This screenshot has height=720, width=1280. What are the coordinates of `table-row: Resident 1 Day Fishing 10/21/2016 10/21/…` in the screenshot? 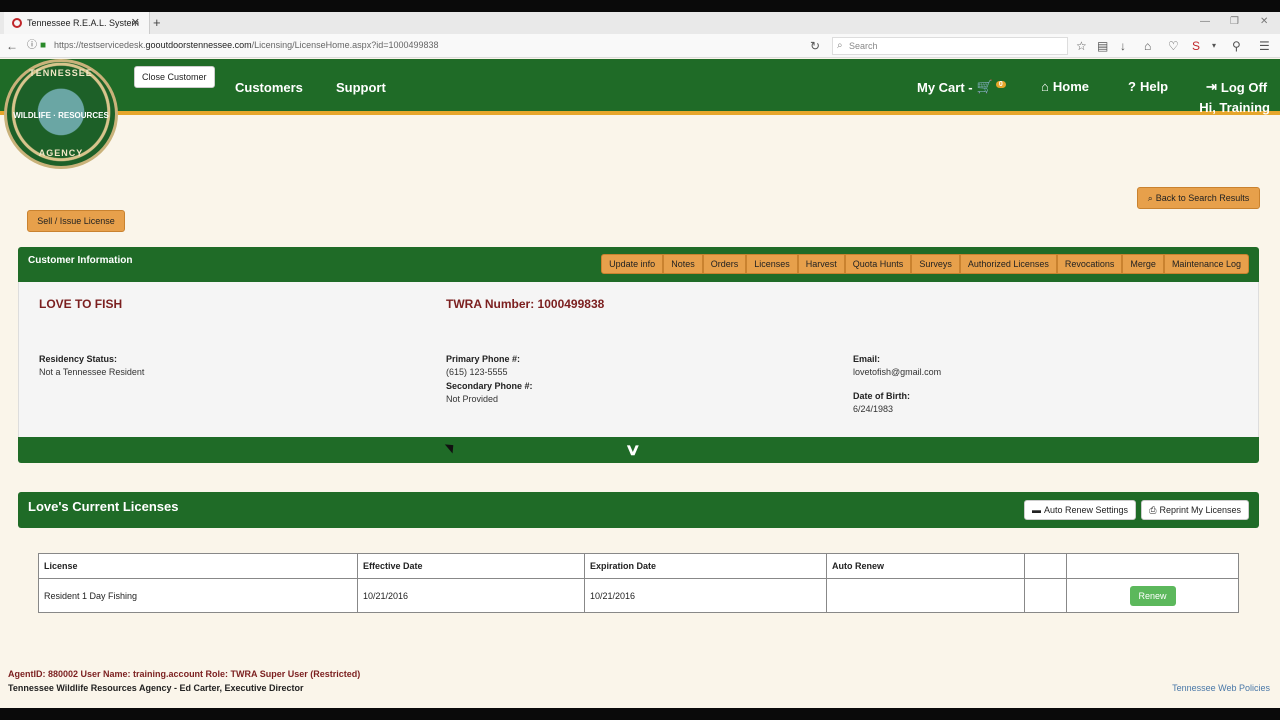 It's located at (638, 595).